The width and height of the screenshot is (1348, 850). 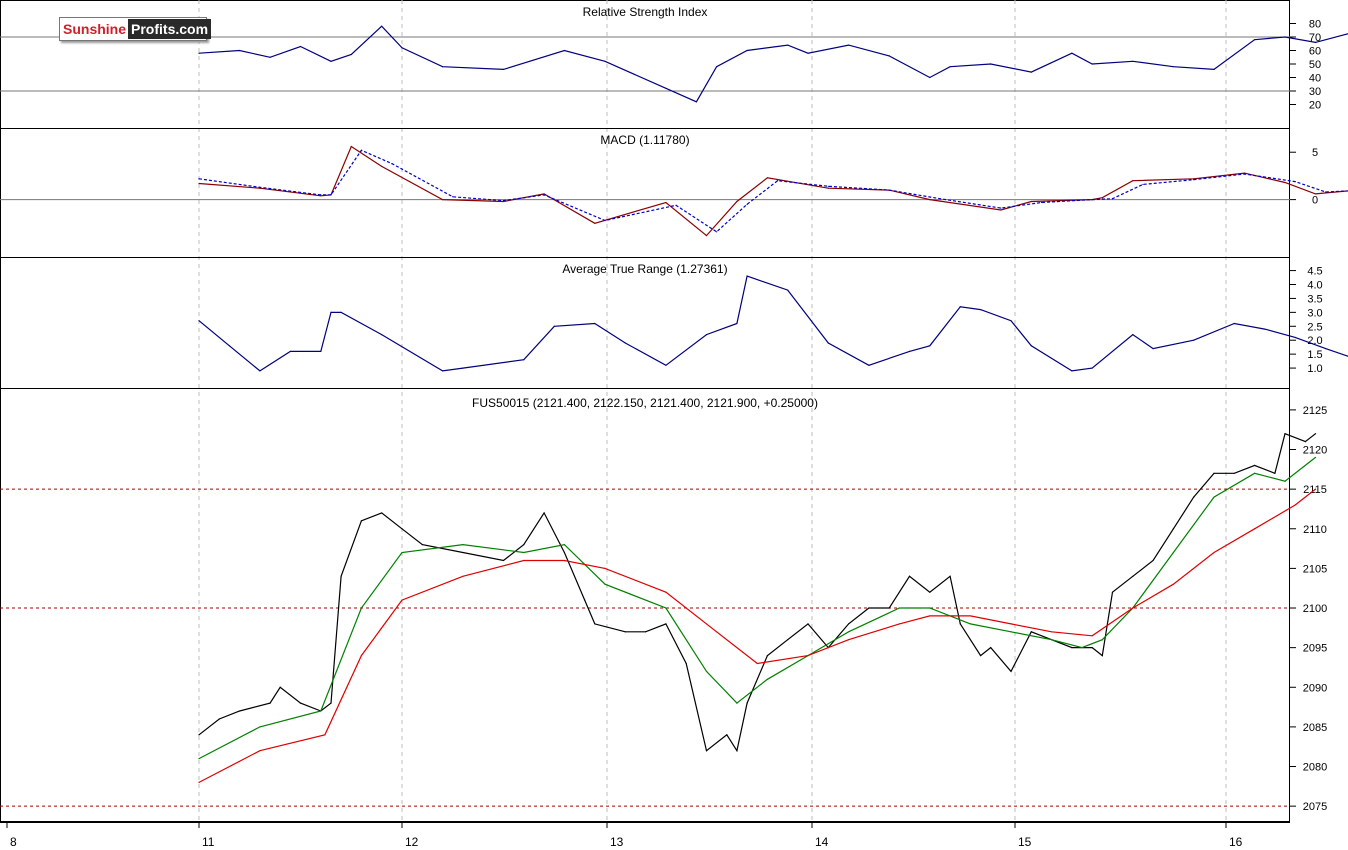 What do you see at coordinates (1315, 92) in the screenshot?
I see `y-tick-label: 30` at bounding box center [1315, 92].